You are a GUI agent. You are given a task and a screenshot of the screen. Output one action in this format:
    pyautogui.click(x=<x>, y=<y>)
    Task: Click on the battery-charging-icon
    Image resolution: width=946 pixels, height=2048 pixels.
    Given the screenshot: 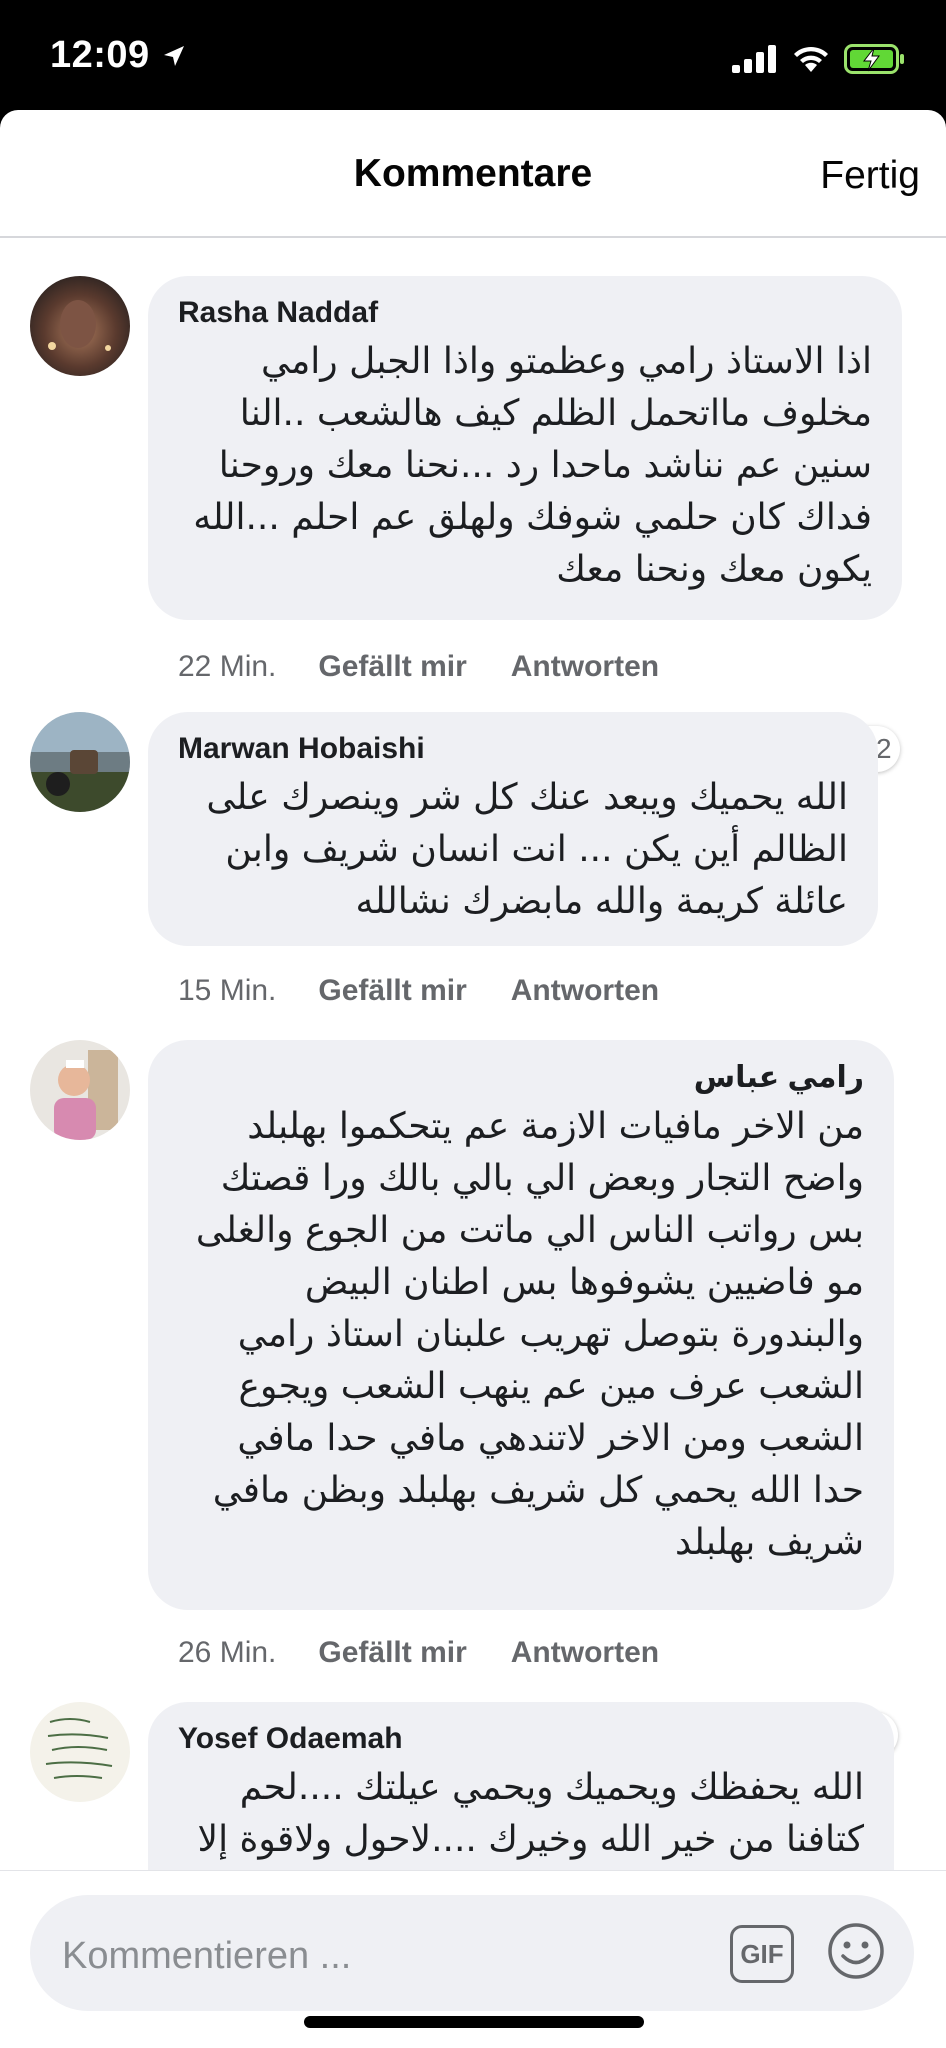 What is the action you would take?
    pyautogui.click(x=874, y=59)
    